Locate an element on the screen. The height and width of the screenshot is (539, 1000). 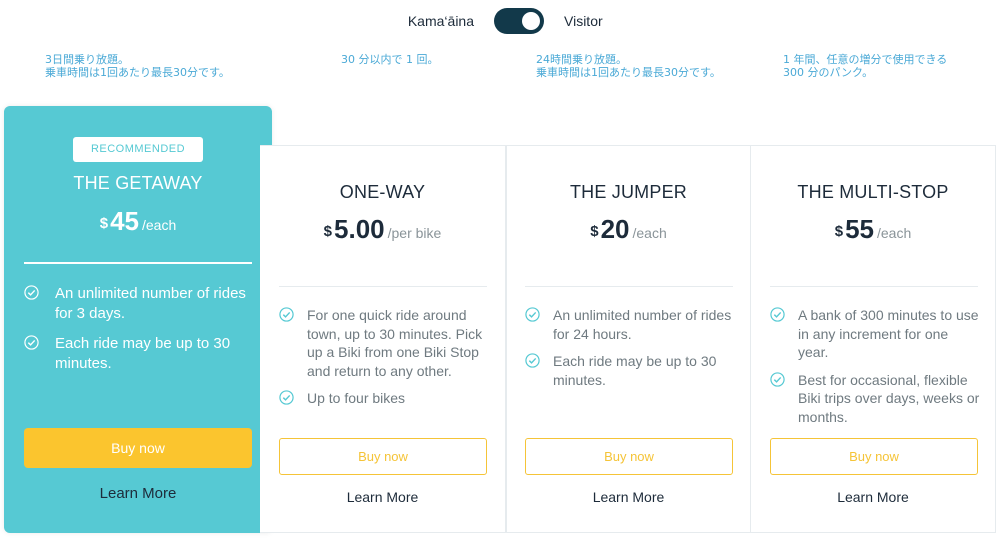
plan-price: $5.00/per bike is located at coordinates (382, 229).